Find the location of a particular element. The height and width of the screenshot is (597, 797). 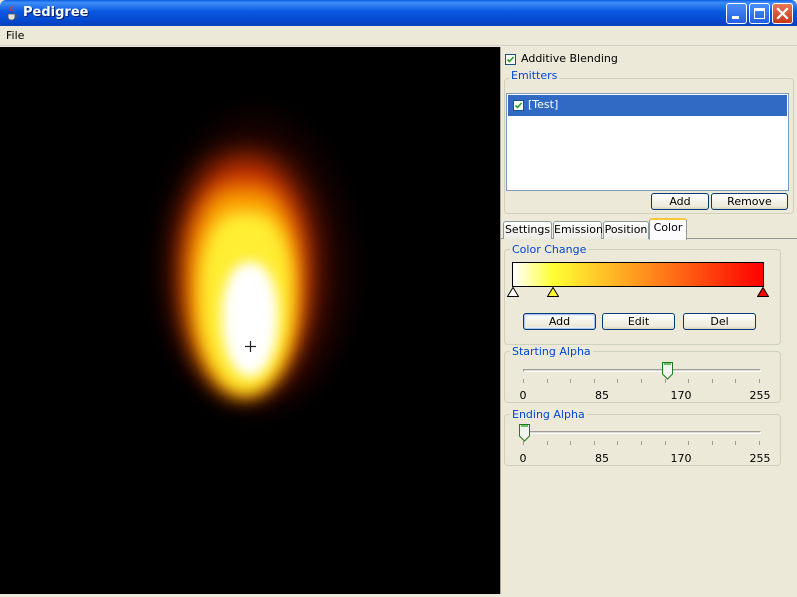

additive-blending-checkbox is located at coordinates (510, 59).